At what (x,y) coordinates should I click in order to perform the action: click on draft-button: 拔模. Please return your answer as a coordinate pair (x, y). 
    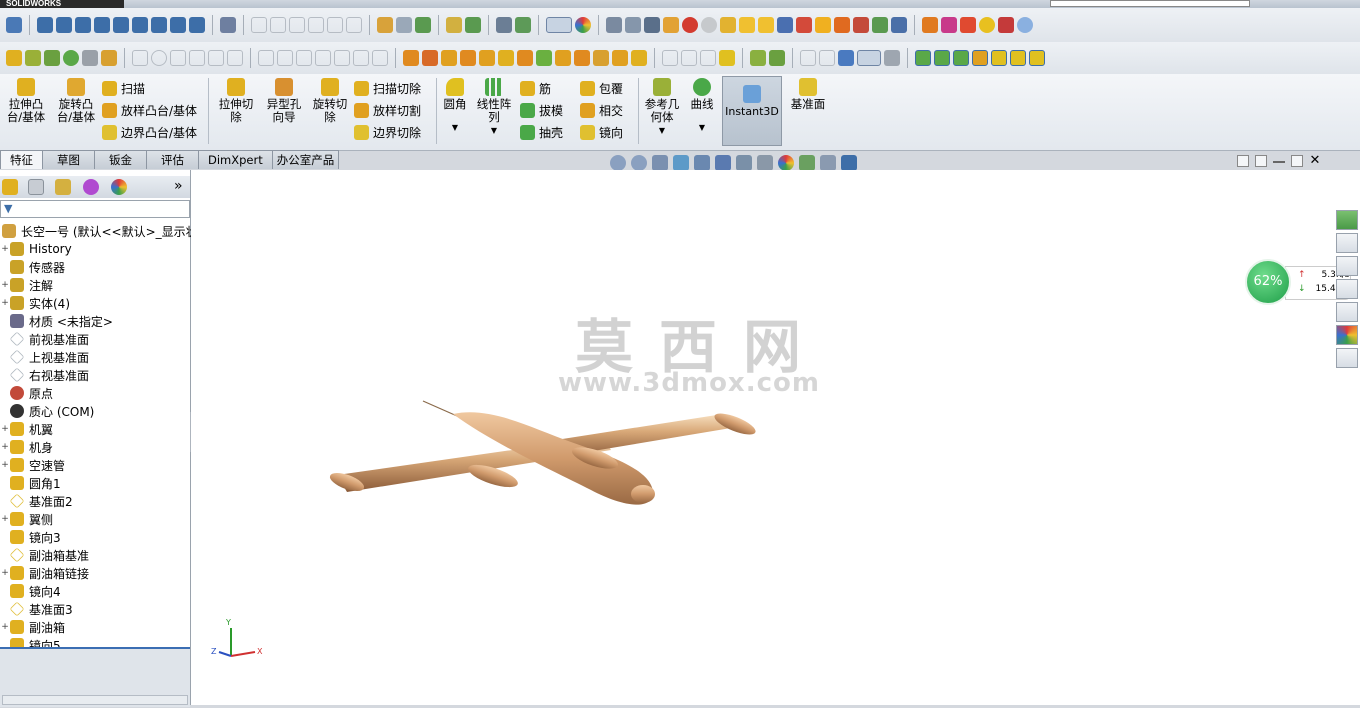
    Looking at the image, I should click on (541, 110).